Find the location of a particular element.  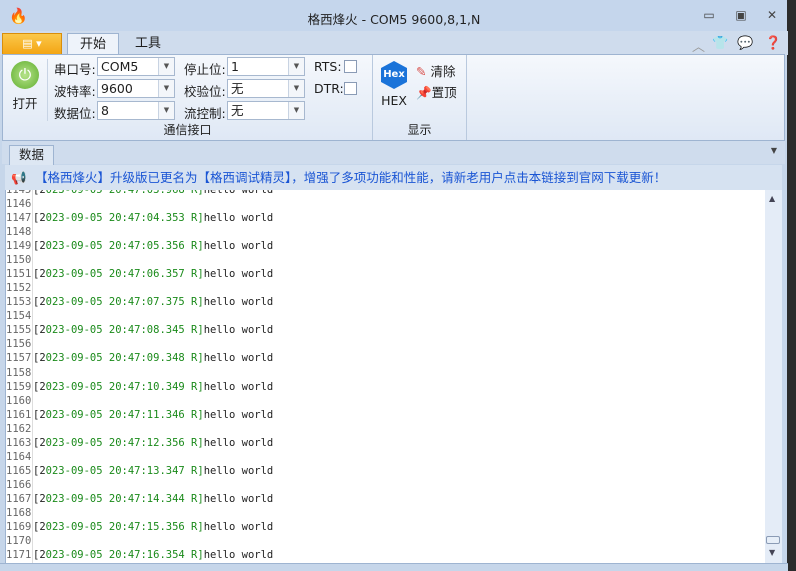

databits-select: 8 ▼ is located at coordinates (136, 110).